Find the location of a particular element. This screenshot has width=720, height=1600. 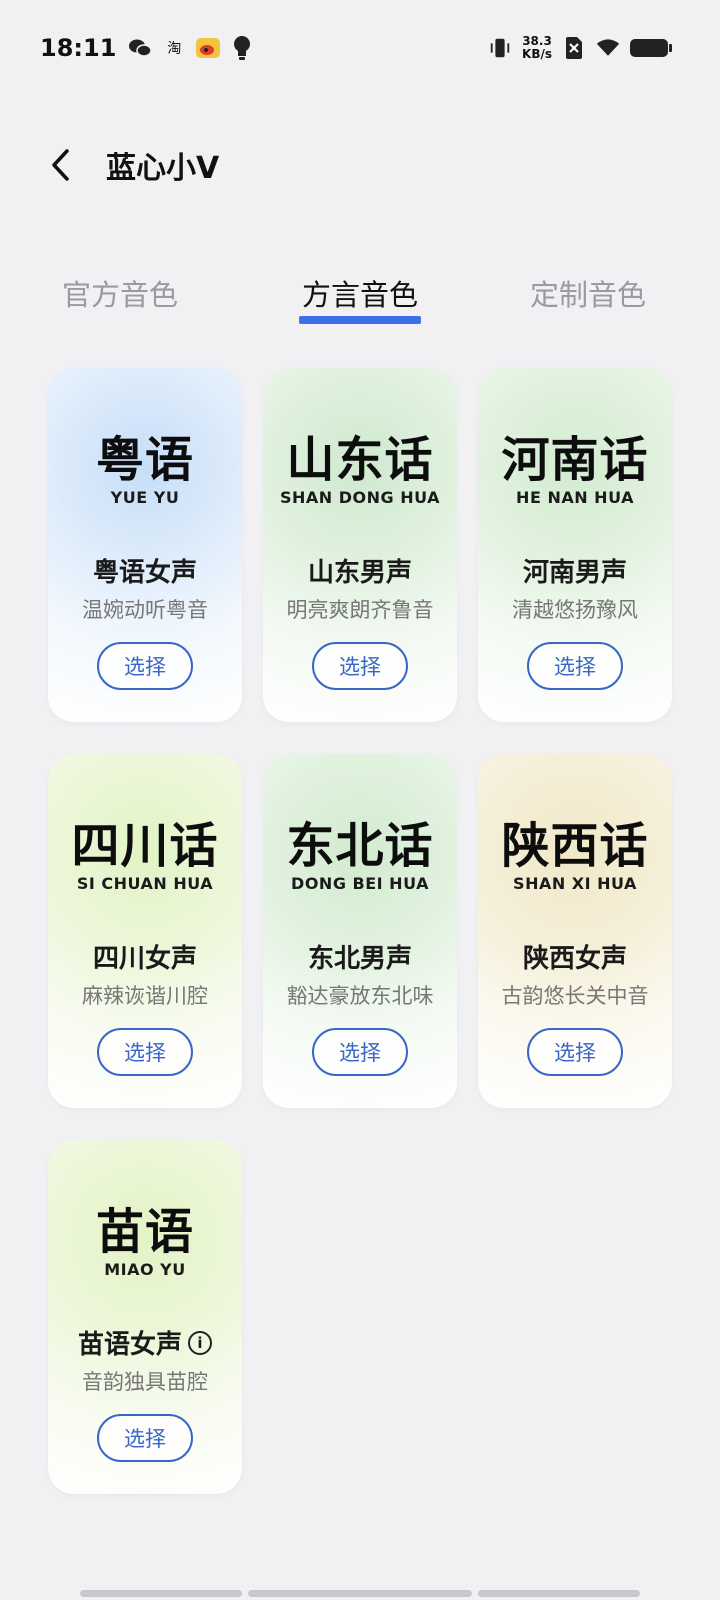

card-pinyin: SHAN XI HUA is located at coordinates (575, 883).